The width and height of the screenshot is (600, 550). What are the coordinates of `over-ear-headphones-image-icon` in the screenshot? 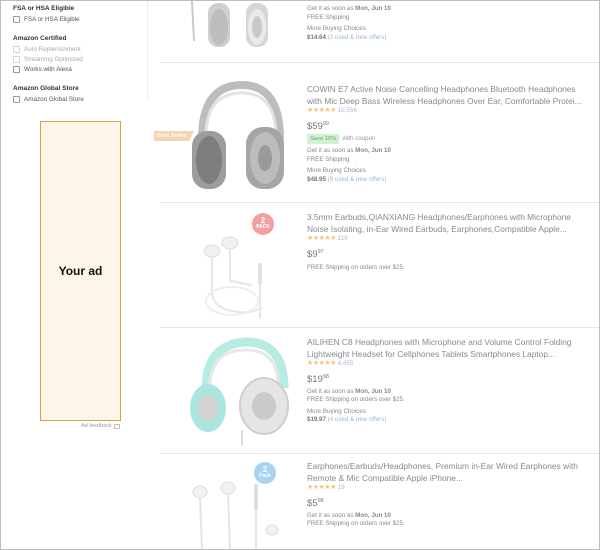 It's located at (238, 134).